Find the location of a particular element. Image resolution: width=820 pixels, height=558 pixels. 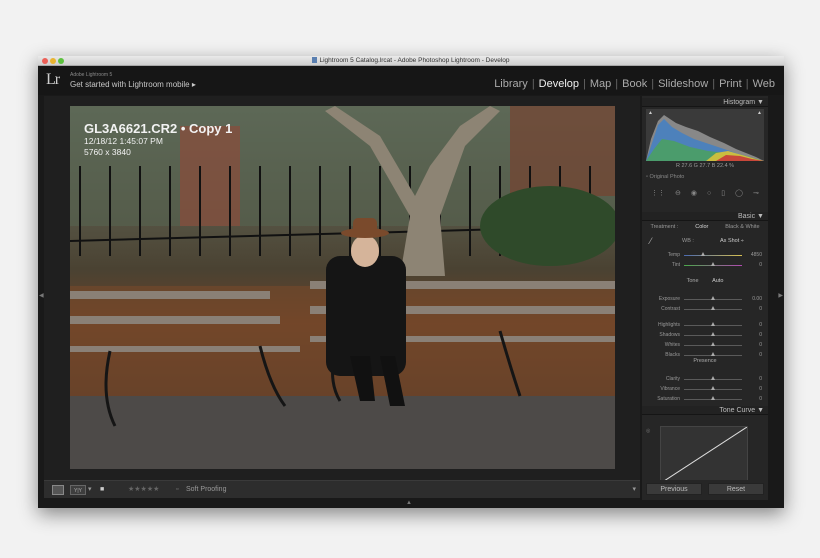

adjustment-brush-icon: ⊸ is located at coordinates (756, 193).